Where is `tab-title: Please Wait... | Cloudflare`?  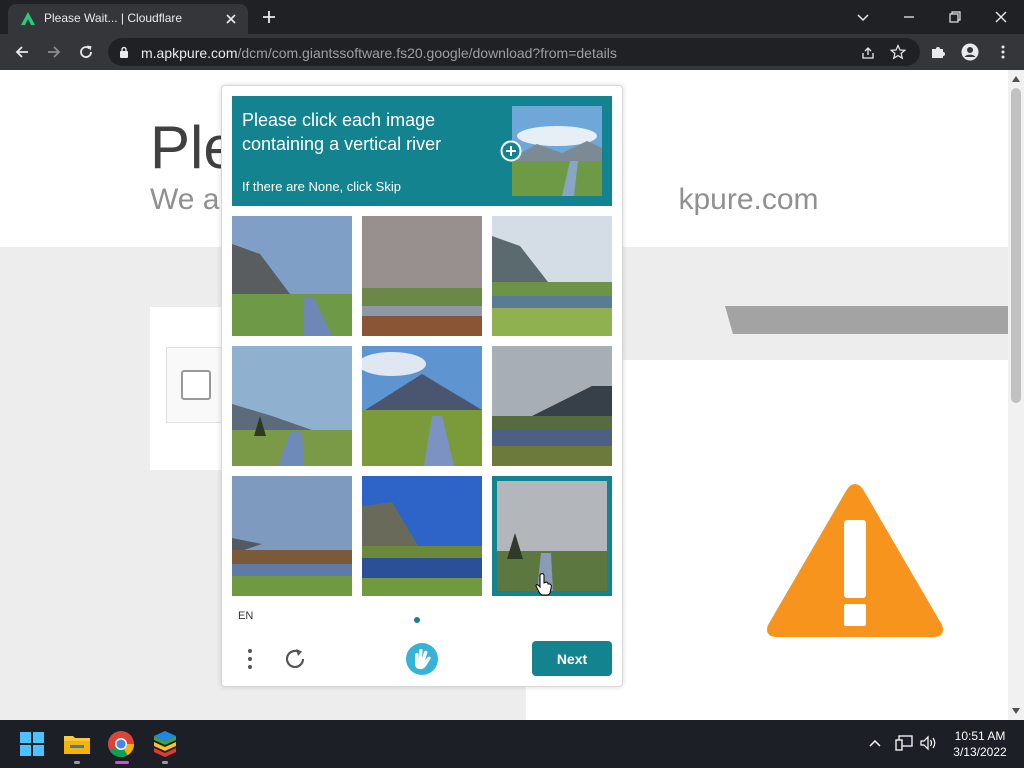 tab-title: Please Wait... | Cloudflare is located at coordinates (113, 18).